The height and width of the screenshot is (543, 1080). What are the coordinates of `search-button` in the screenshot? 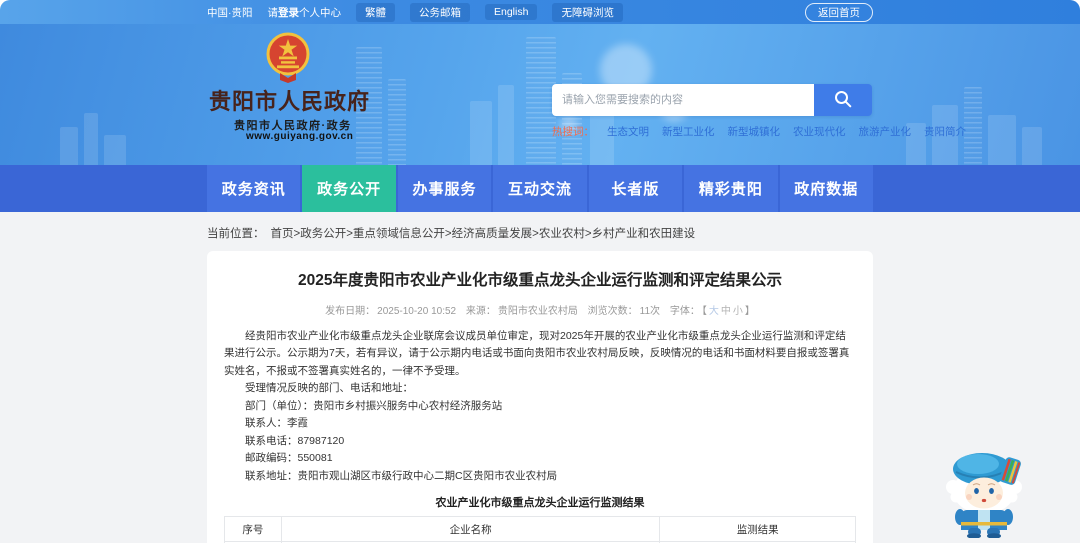 It's located at (843, 100).